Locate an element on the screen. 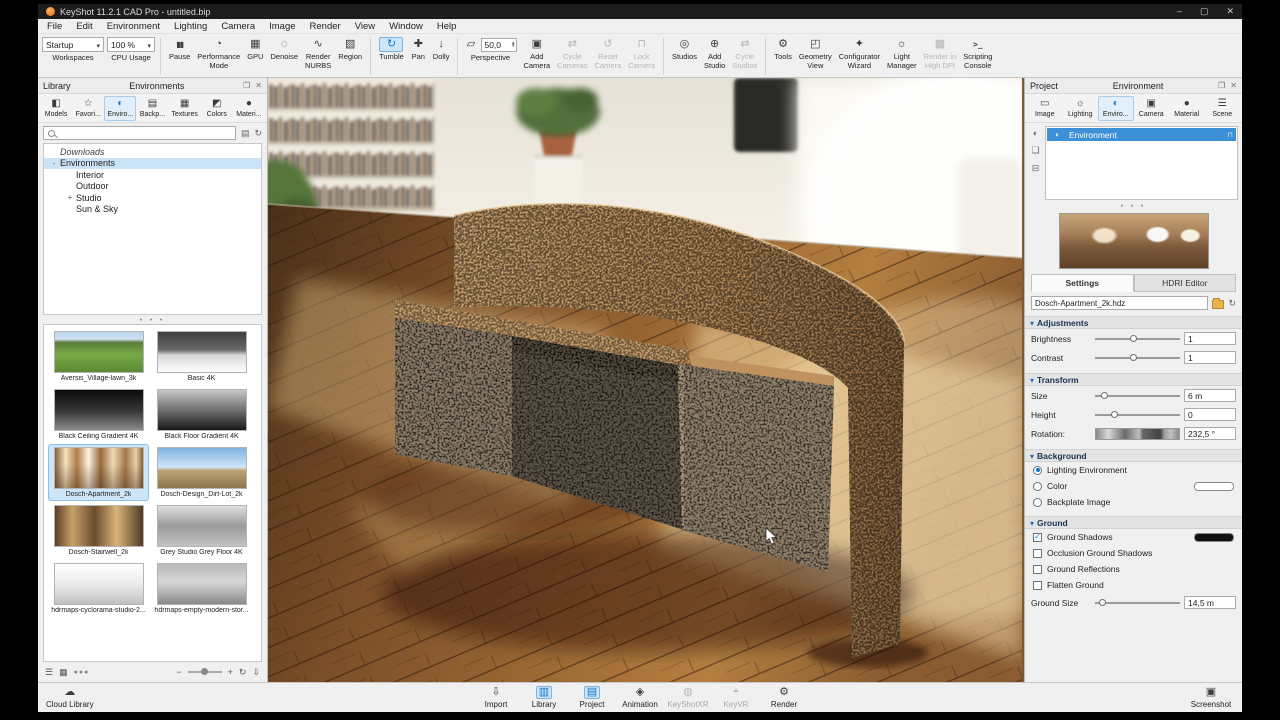 The image size is (1280, 720). toolbar-button: Performance Mode is located at coordinates (218, 53).